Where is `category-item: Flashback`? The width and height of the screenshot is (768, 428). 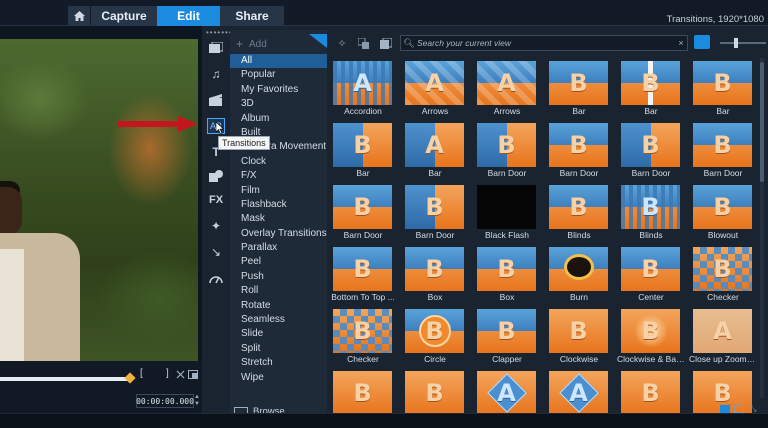
category-item: Flashback is located at coordinates (278, 205).